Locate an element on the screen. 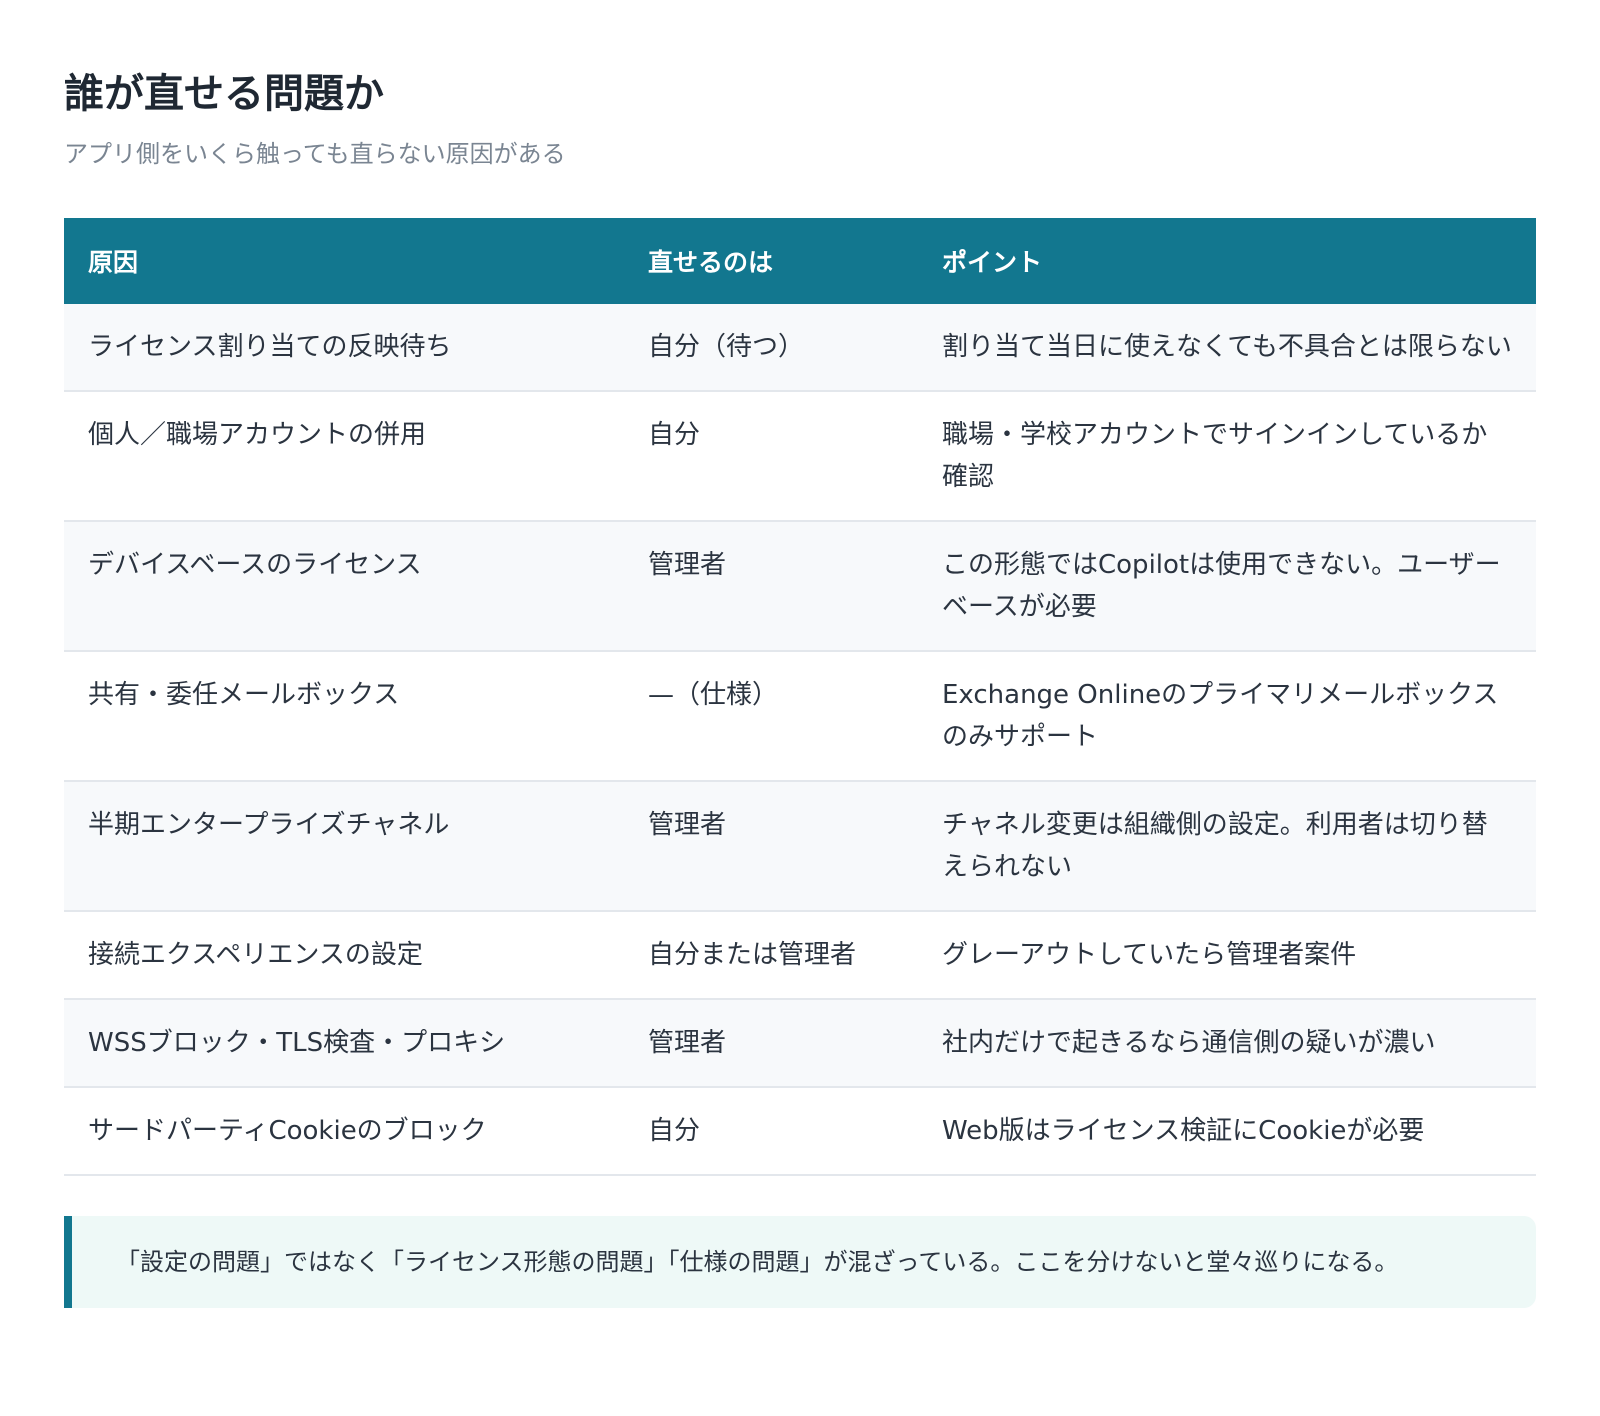  table-row: 接続エクスペリエンスの設定 自分または管理者 グレーアウトしていたら管理者案件 is located at coordinates (800, 955).